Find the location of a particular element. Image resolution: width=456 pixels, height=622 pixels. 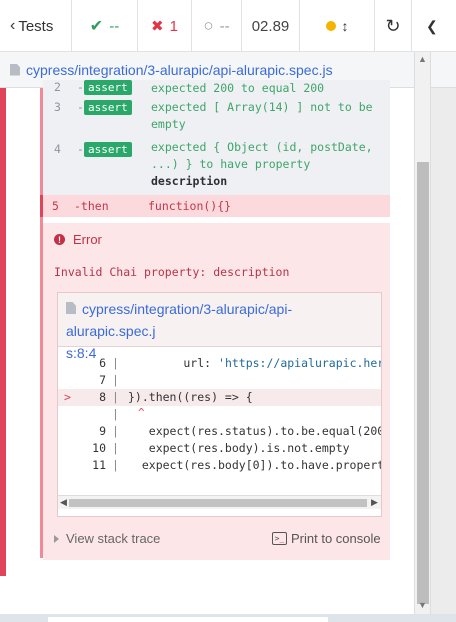

error-header: ! Error is located at coordinates (78, 239).